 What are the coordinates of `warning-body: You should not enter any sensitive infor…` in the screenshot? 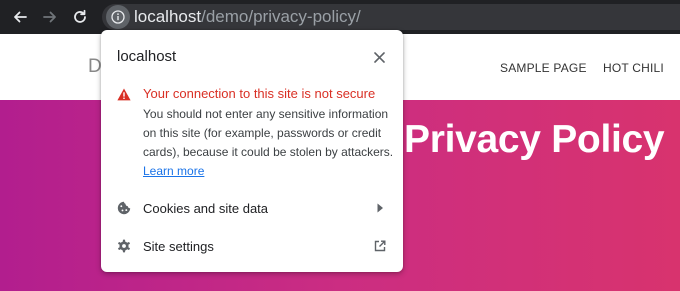 It's located at (269, 143).